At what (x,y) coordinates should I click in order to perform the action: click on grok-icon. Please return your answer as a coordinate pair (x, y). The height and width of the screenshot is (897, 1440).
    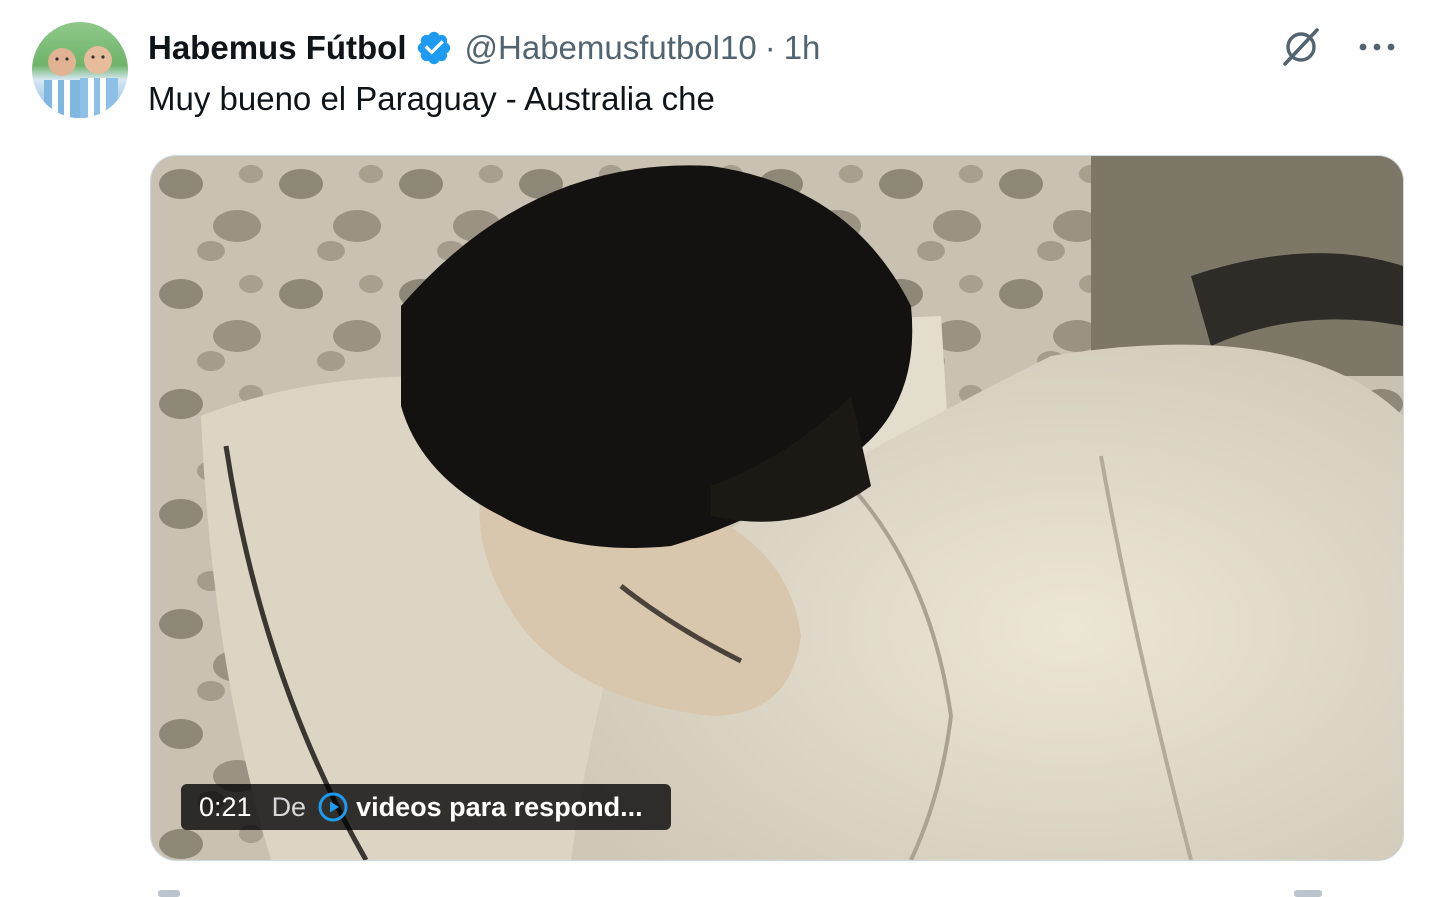
    Looking at the image, I should click on (1301, 47).